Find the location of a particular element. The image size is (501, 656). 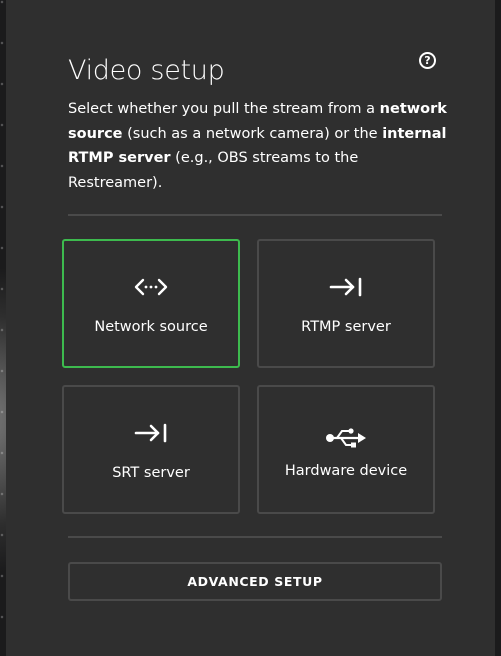

option-label: SRT server is located at coordinates (151, 473).